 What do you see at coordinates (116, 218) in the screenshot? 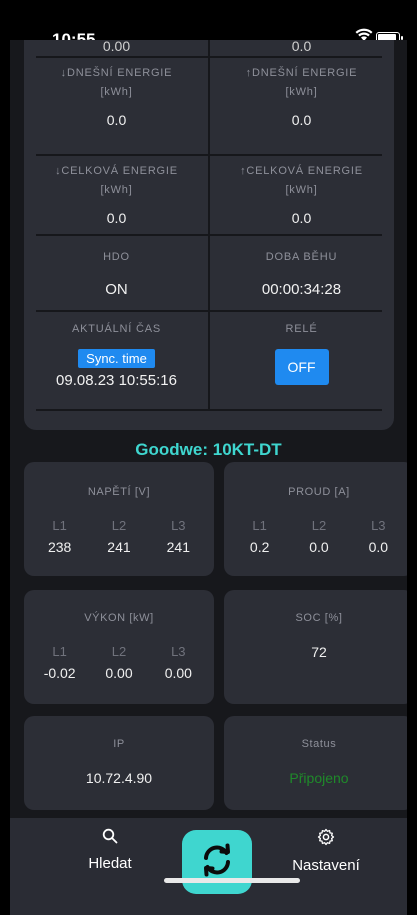
I see `energy-total-in-value: 0.0` at bounding box center [116, 218].